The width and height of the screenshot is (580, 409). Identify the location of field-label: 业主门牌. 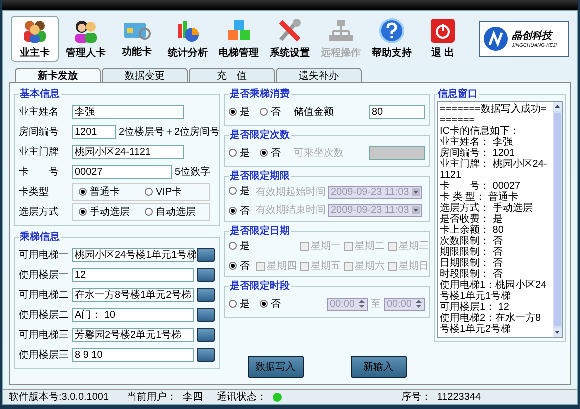
(39, 152).